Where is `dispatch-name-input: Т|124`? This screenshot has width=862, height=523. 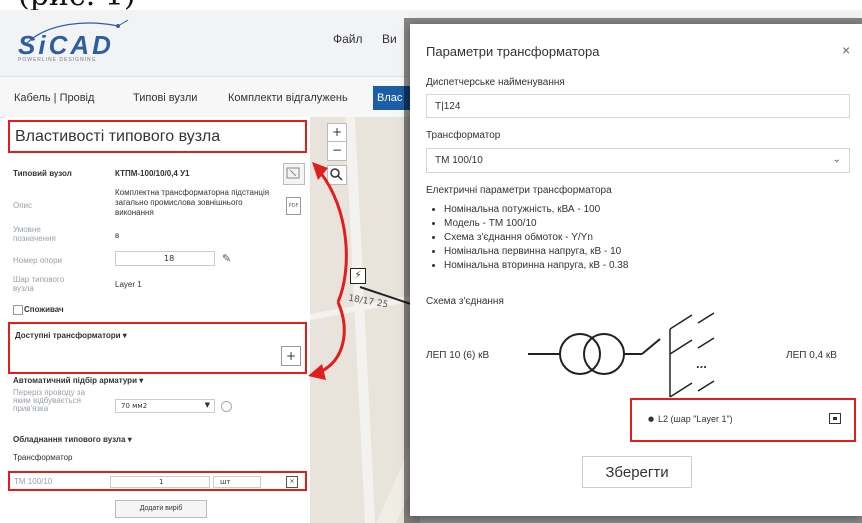
dispatch-name-input: Т|124 is located at coordinates (638, 106).